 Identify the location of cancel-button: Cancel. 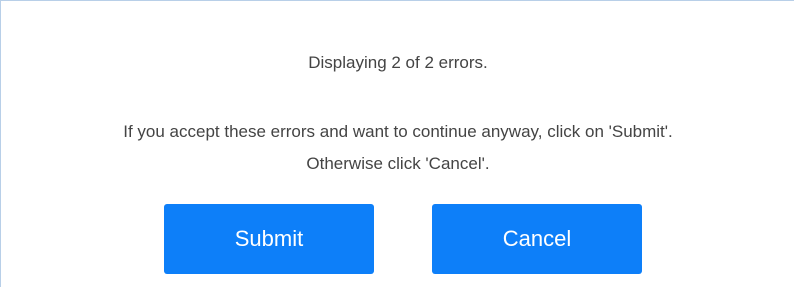
(537, 239).